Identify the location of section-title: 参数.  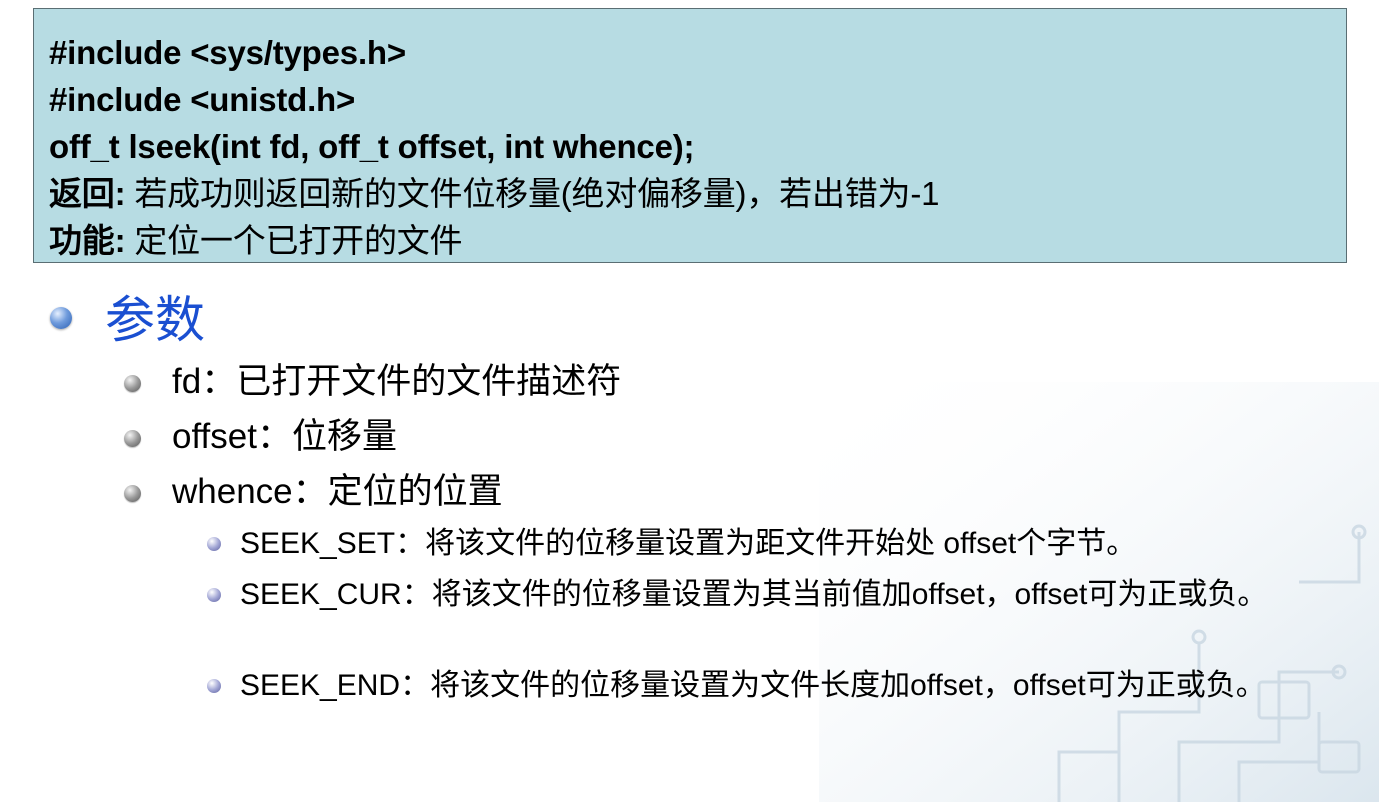
(155, 320).